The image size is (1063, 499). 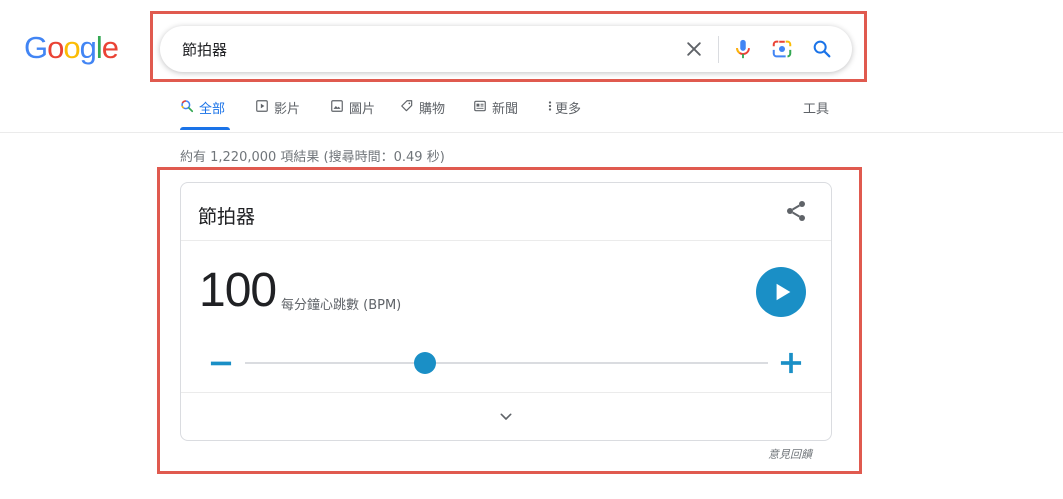 I want to click on search-tabs: 全部 影片 圖片 購物 新聞 更多 工具, so click(x=510, y=115).